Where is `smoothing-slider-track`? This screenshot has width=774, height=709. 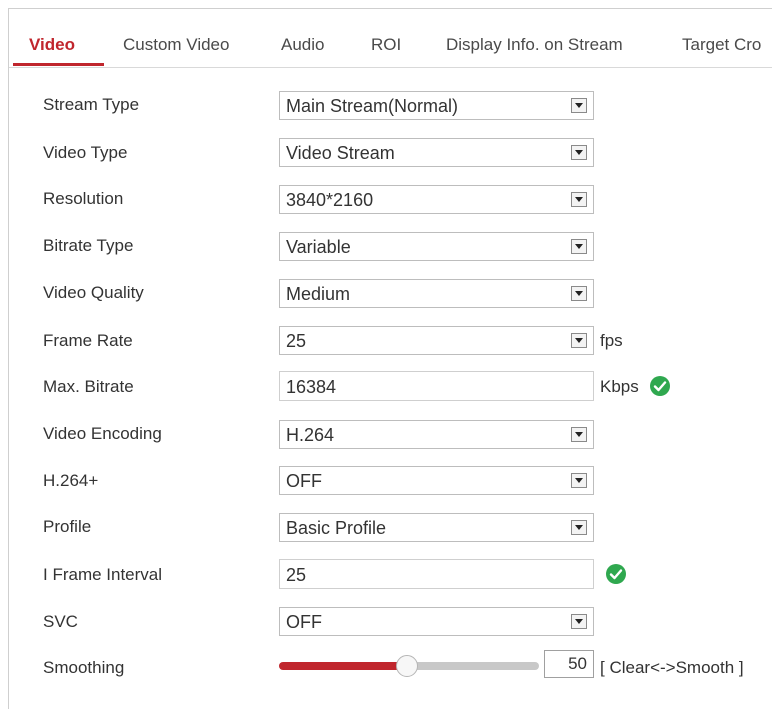 smoothing-slider-track is located at coordinates (469, 666).